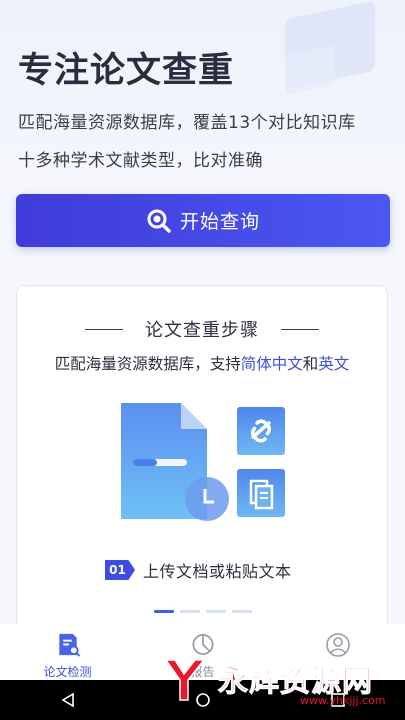 Image resolution: width=405 pixels, height=720 pixels. What do you see at coordinates (271, 364) in the screenshot?
I see `desc-highlight-chinese: 简体中文` at bounding box center [271, 364].